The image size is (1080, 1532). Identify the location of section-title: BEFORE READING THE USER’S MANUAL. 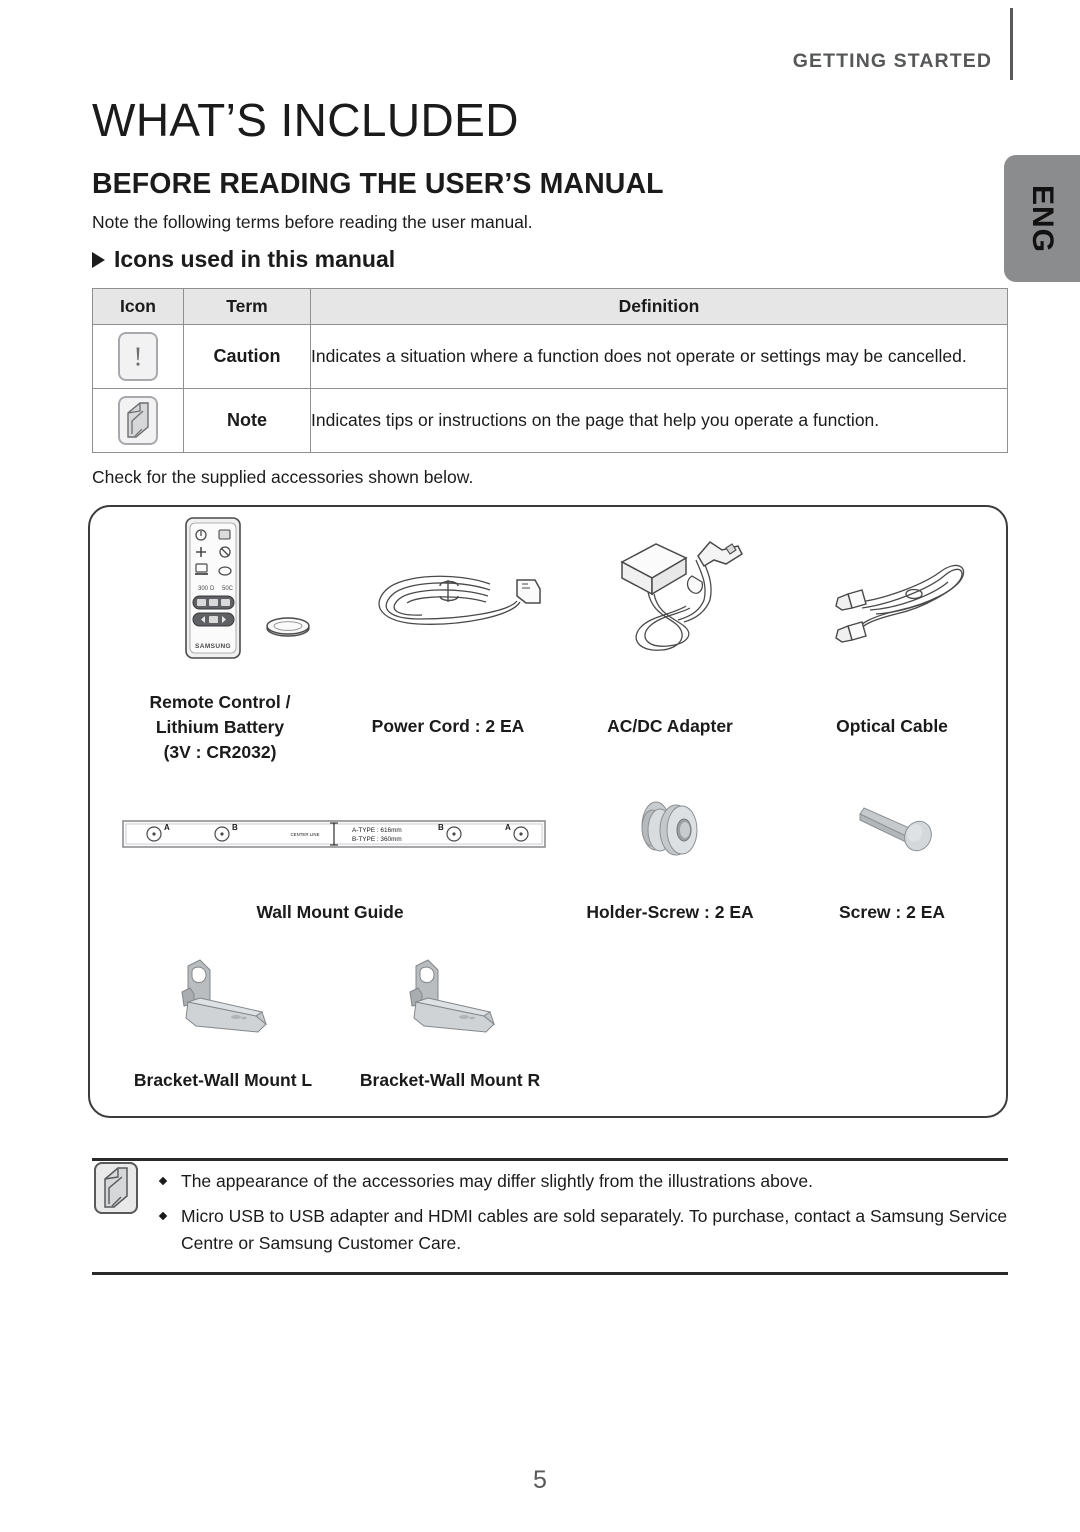
(378, 184).